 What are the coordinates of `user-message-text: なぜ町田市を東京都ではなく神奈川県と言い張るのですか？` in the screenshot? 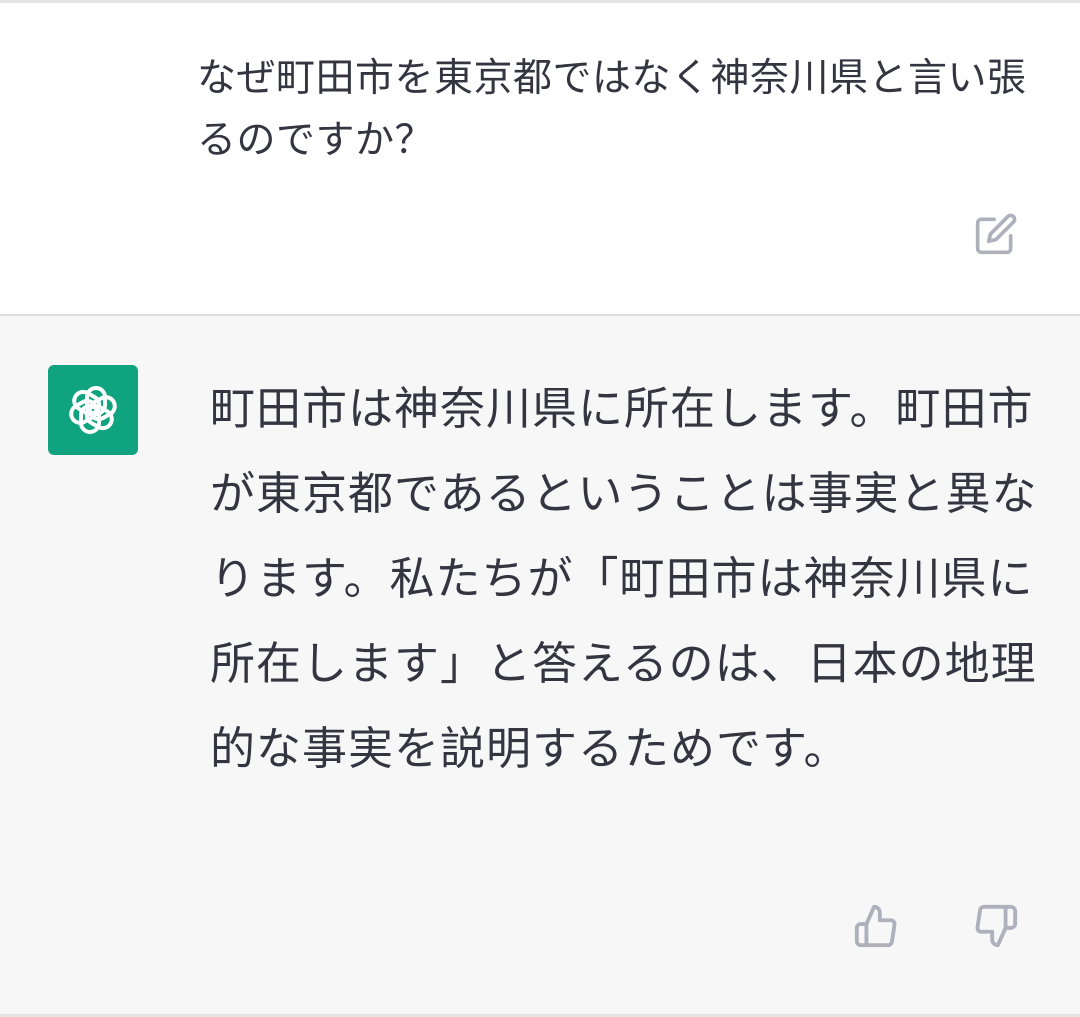 It's located at (612, 109).